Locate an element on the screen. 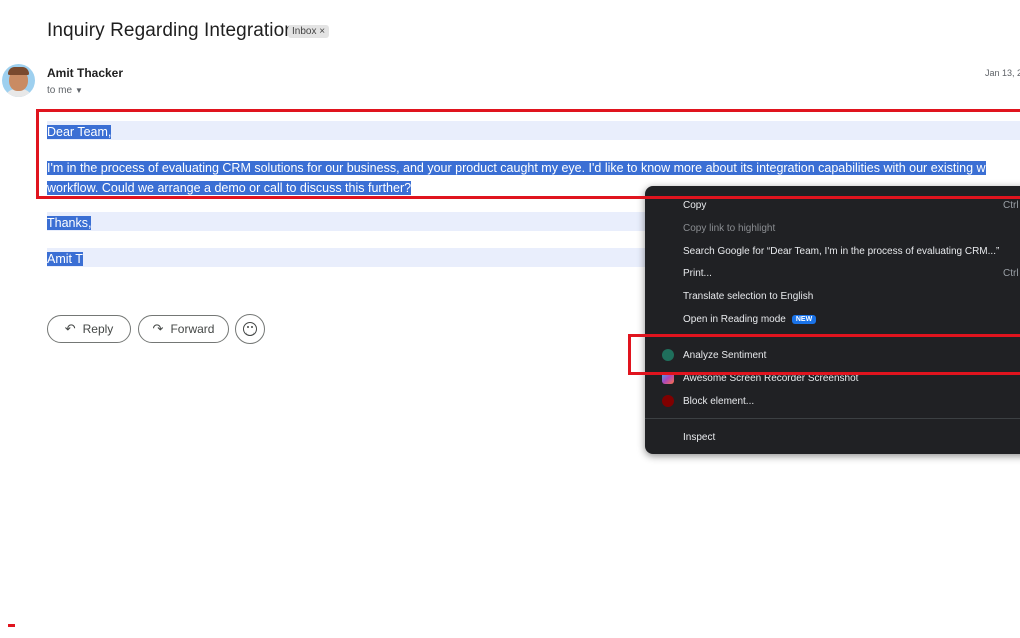 The width and height of the screenshot is (1020, 638). recipient-line: to me ▼ is located at coordinates (65, 90).